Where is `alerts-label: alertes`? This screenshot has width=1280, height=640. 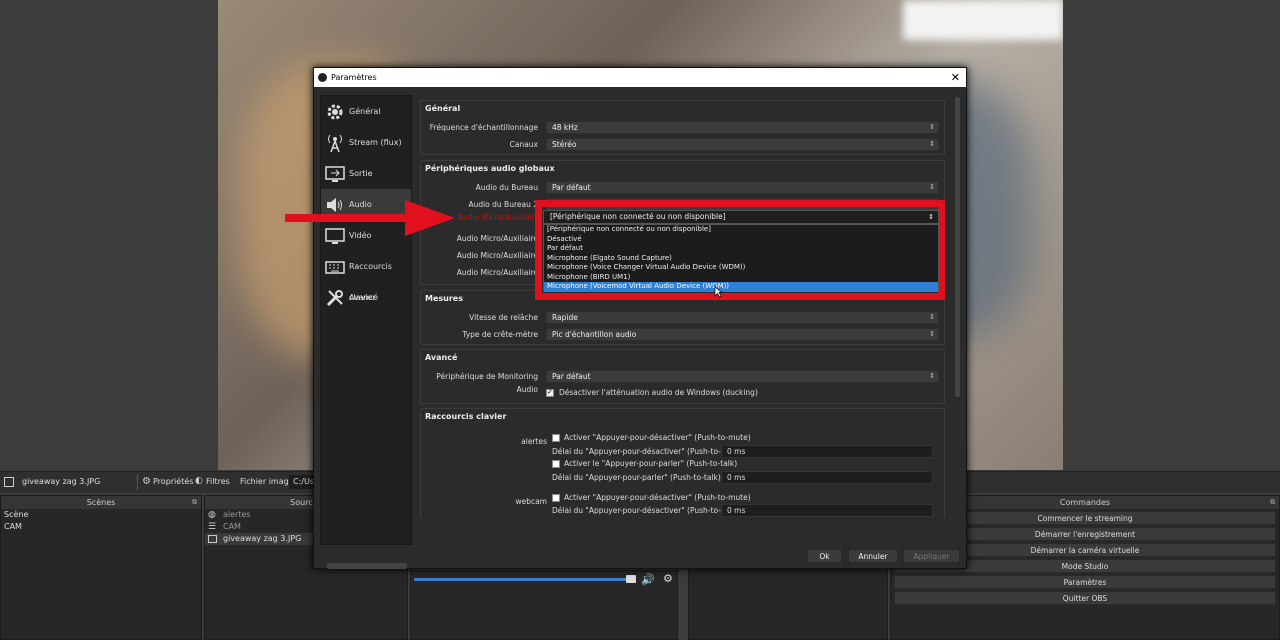
alerts-label: alertes is located at coordinates (534, 441).